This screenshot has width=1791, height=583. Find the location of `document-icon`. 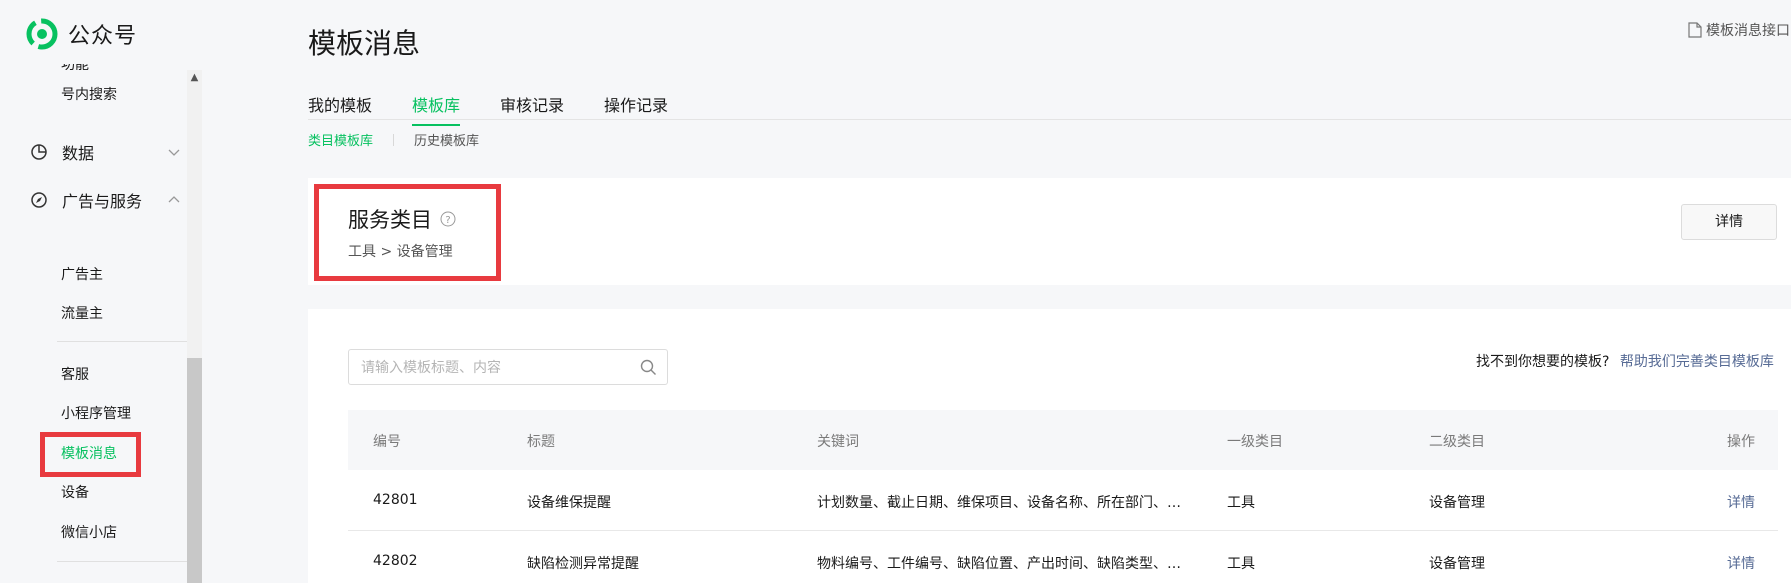

document-icon is located at coordinates (1695, 30).